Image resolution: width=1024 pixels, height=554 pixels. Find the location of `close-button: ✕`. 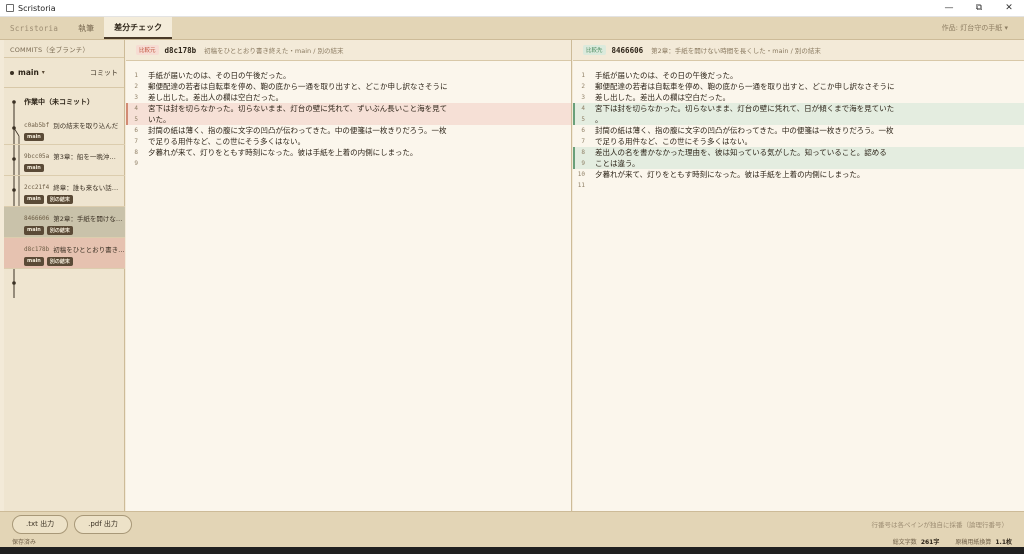

close-button: ✕ is located at coordinates (1009, 8).